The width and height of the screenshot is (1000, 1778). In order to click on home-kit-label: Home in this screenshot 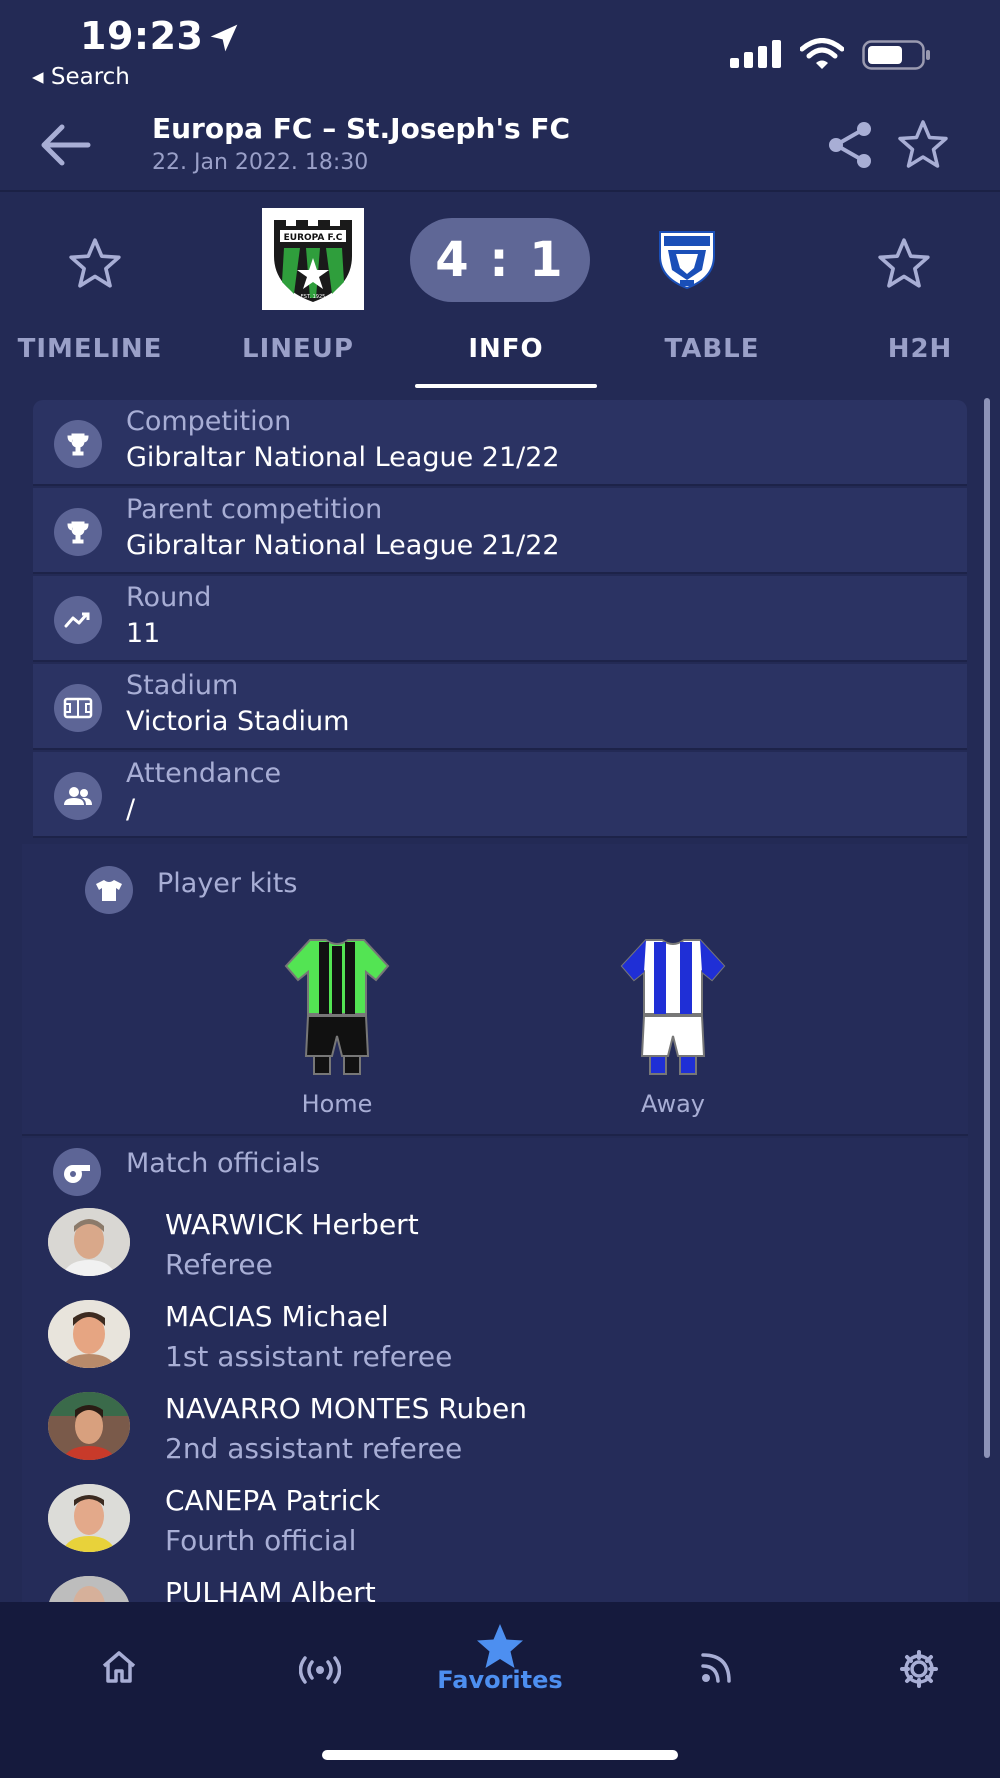, I will do `click(337, 1104)`.